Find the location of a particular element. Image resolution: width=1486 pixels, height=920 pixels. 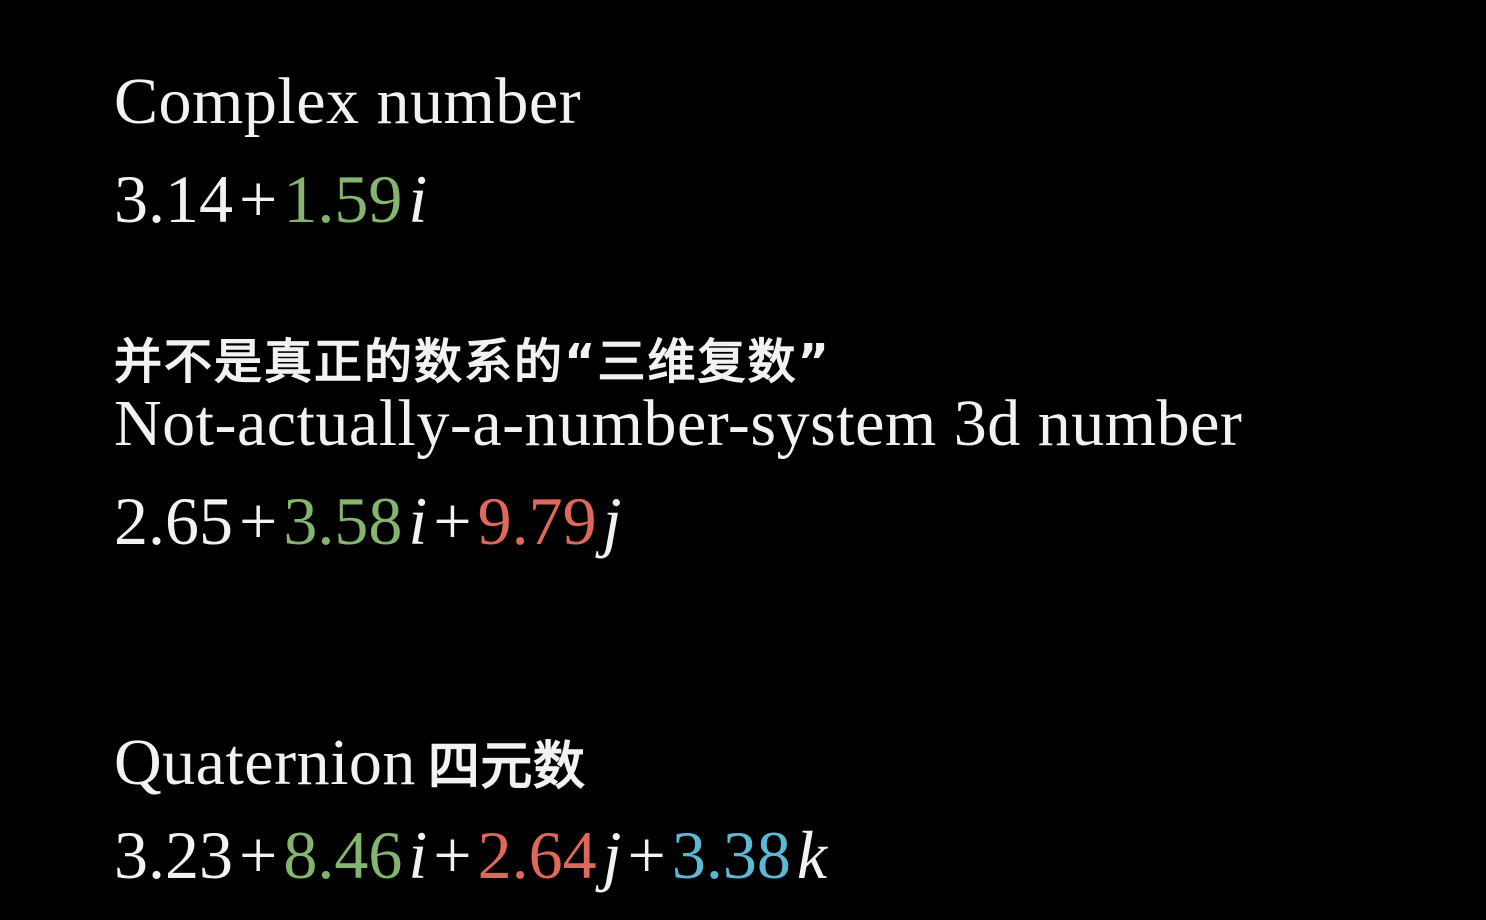

j-coefficient: 9.79 is located at coordinates (537, 521).